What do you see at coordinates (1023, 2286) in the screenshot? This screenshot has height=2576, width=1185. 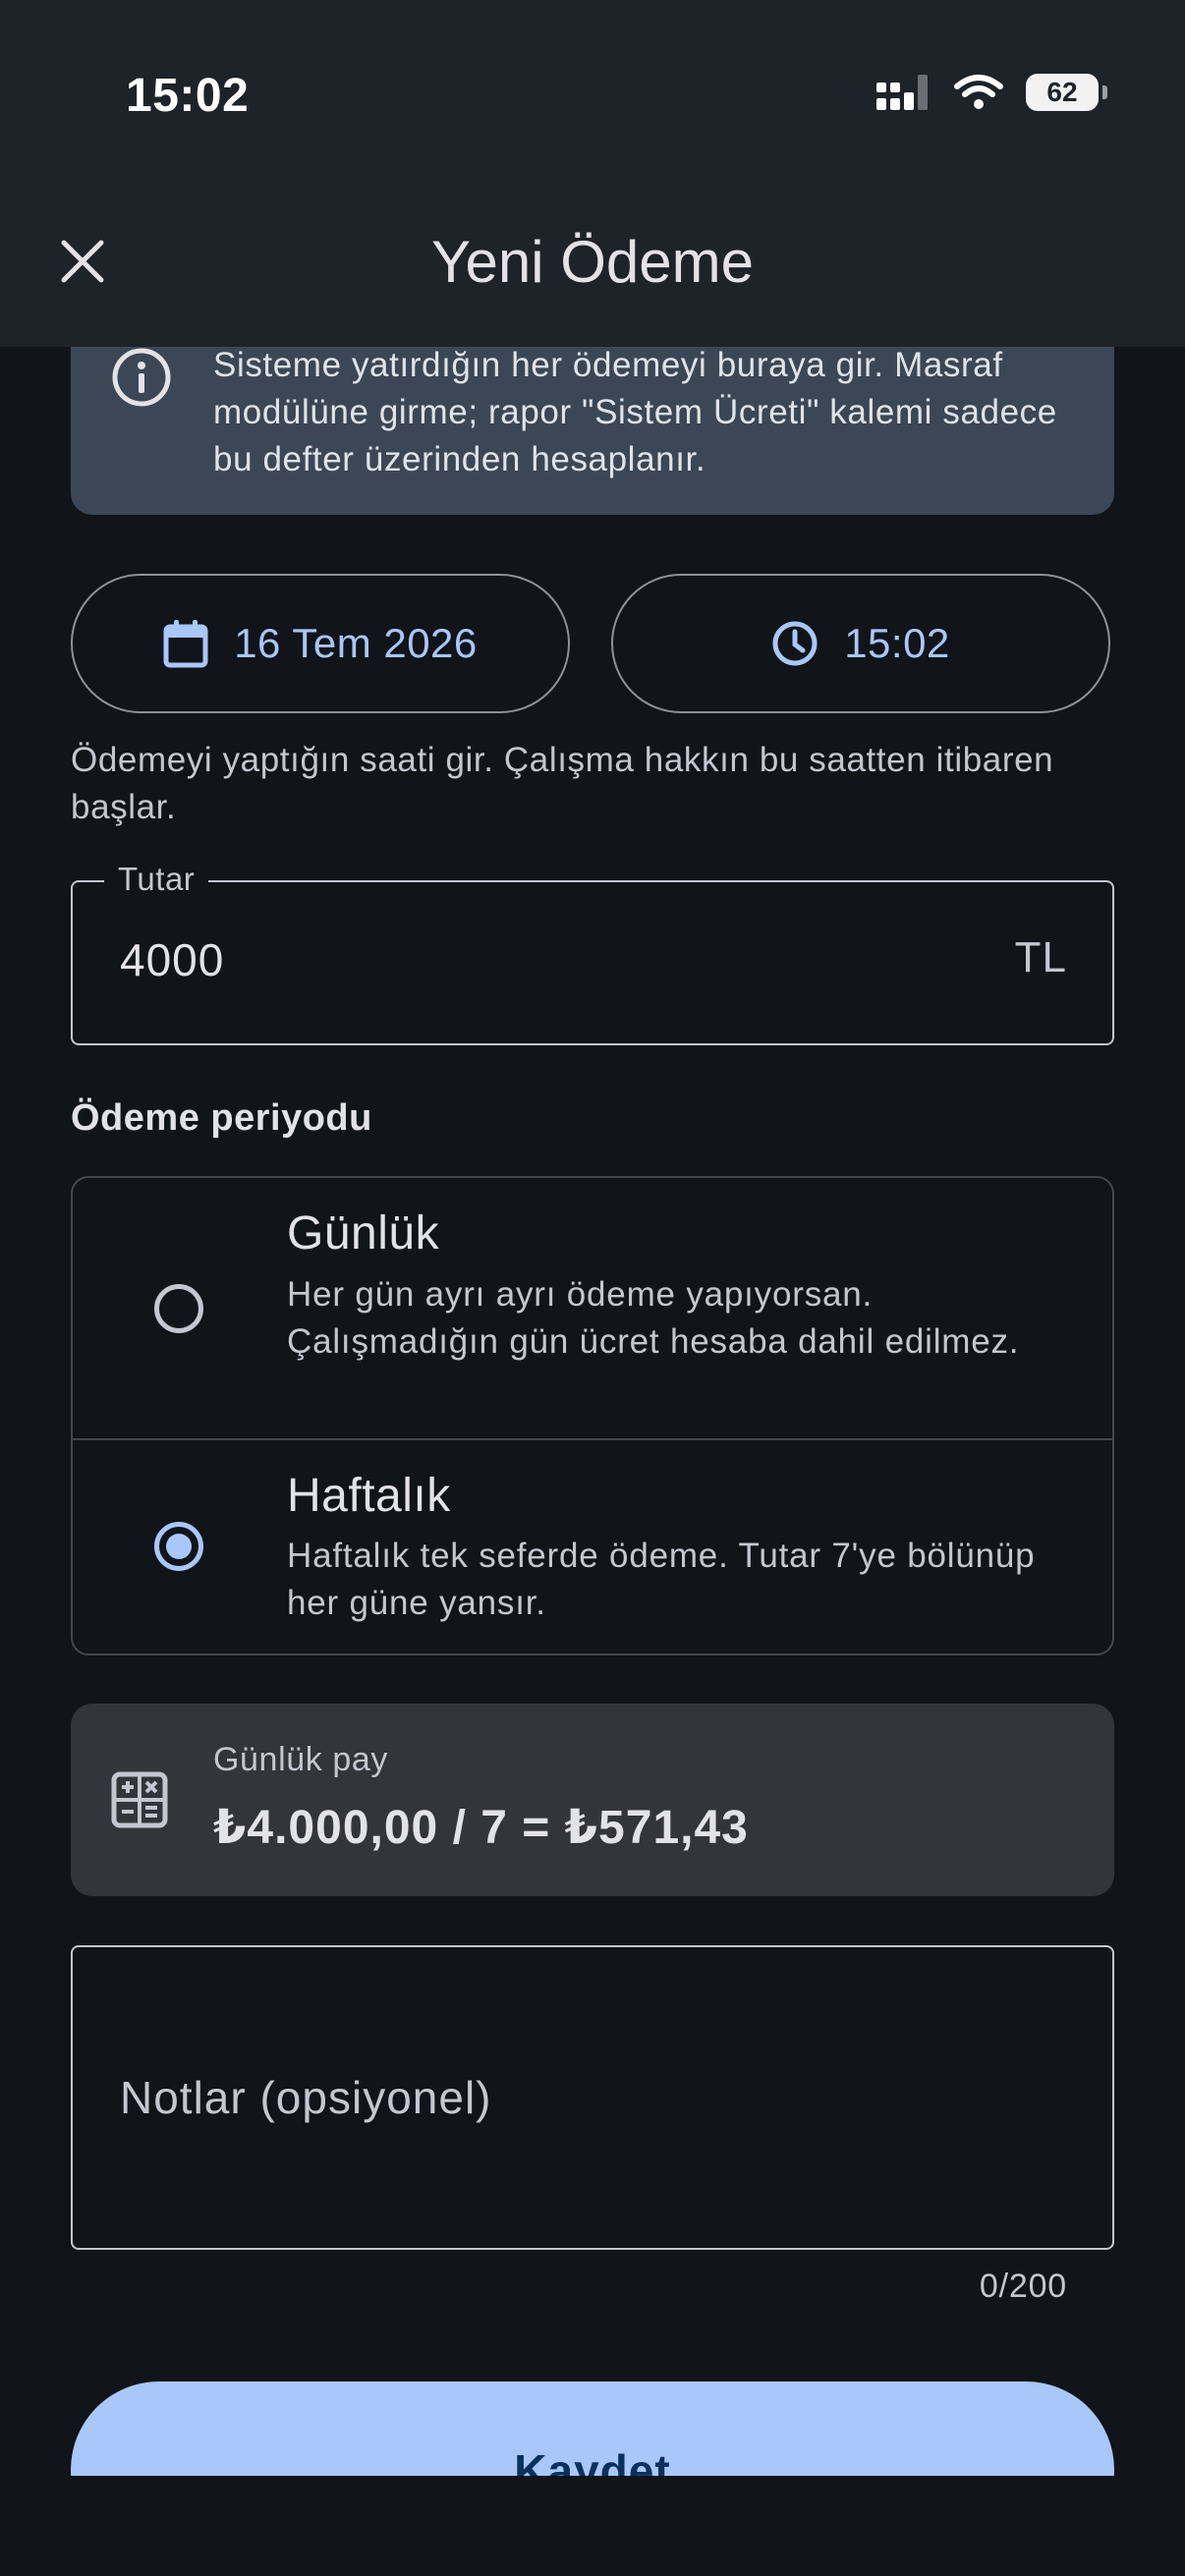 I see `notes-char-counter: 0/200` at bounding box center [1023, 2286].